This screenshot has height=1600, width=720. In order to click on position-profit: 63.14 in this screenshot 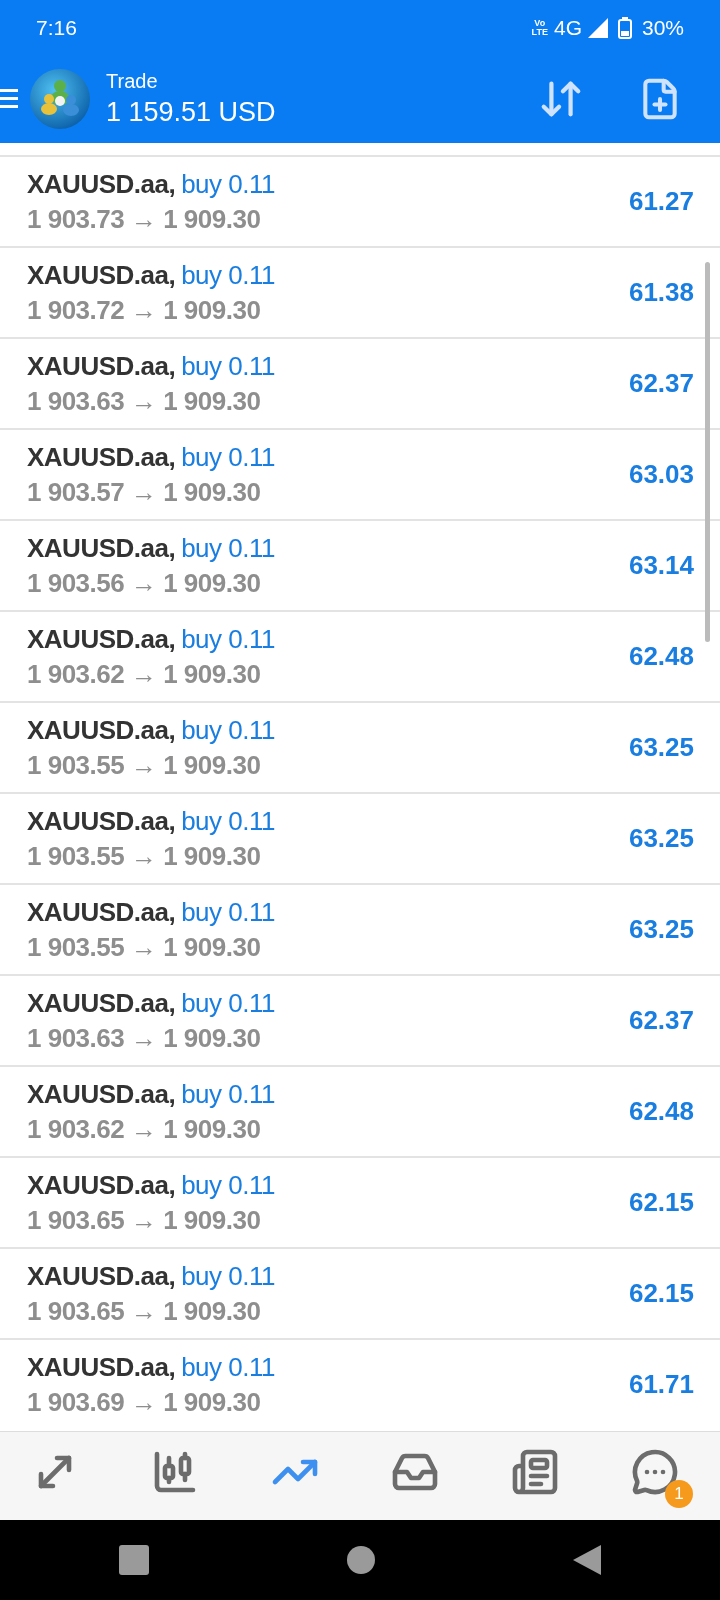, I will do `click(661, 565)`.